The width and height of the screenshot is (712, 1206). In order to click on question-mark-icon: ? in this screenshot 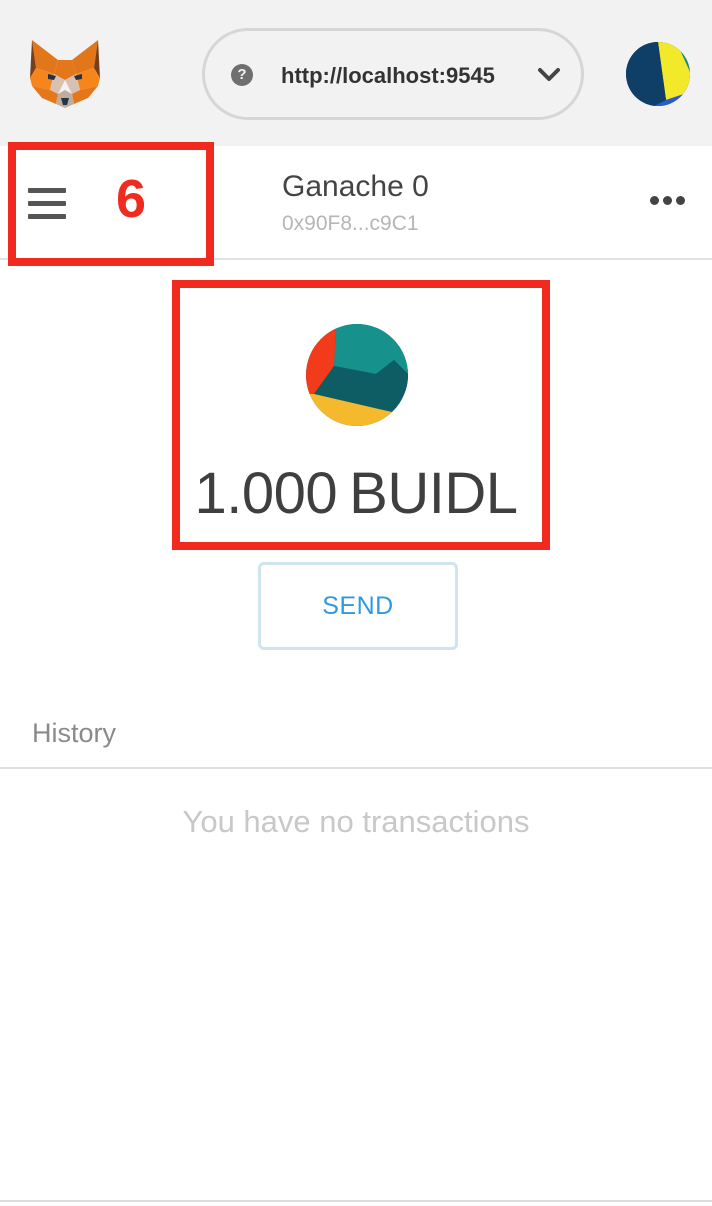, I will do `click(242, 75)`.